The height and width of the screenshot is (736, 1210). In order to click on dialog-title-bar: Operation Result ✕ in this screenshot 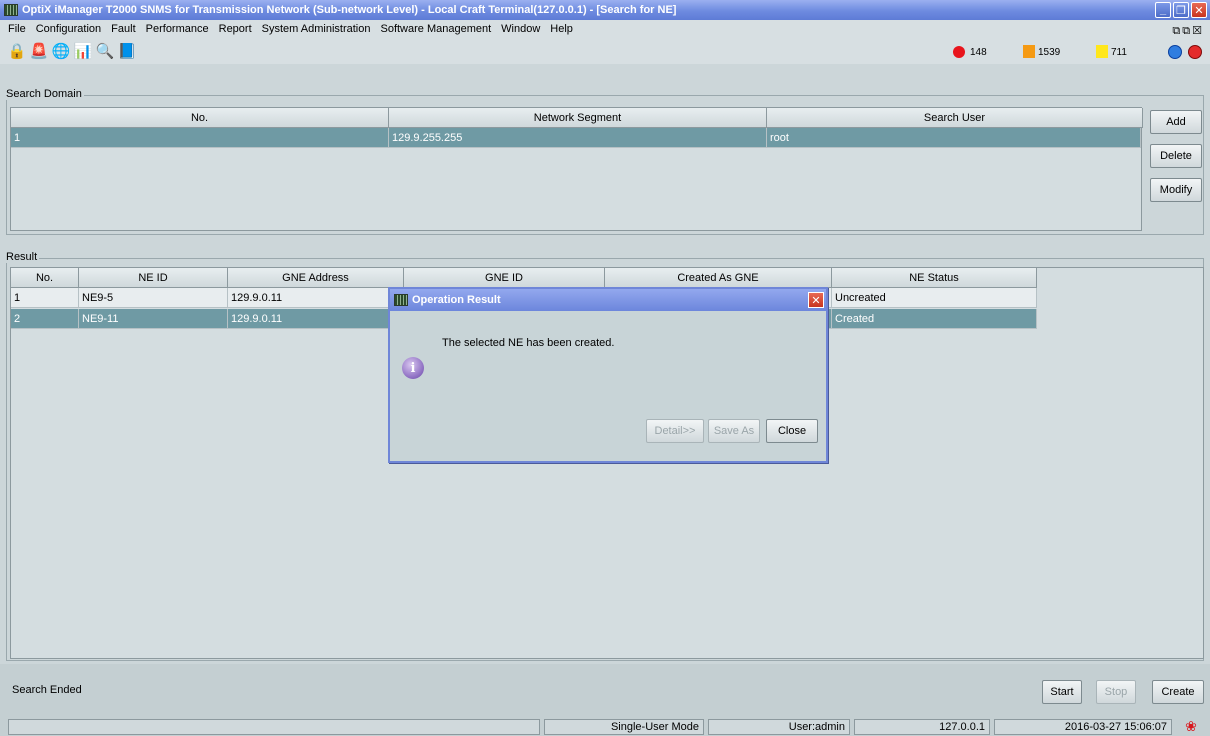, I will do `click(608, 300)`.